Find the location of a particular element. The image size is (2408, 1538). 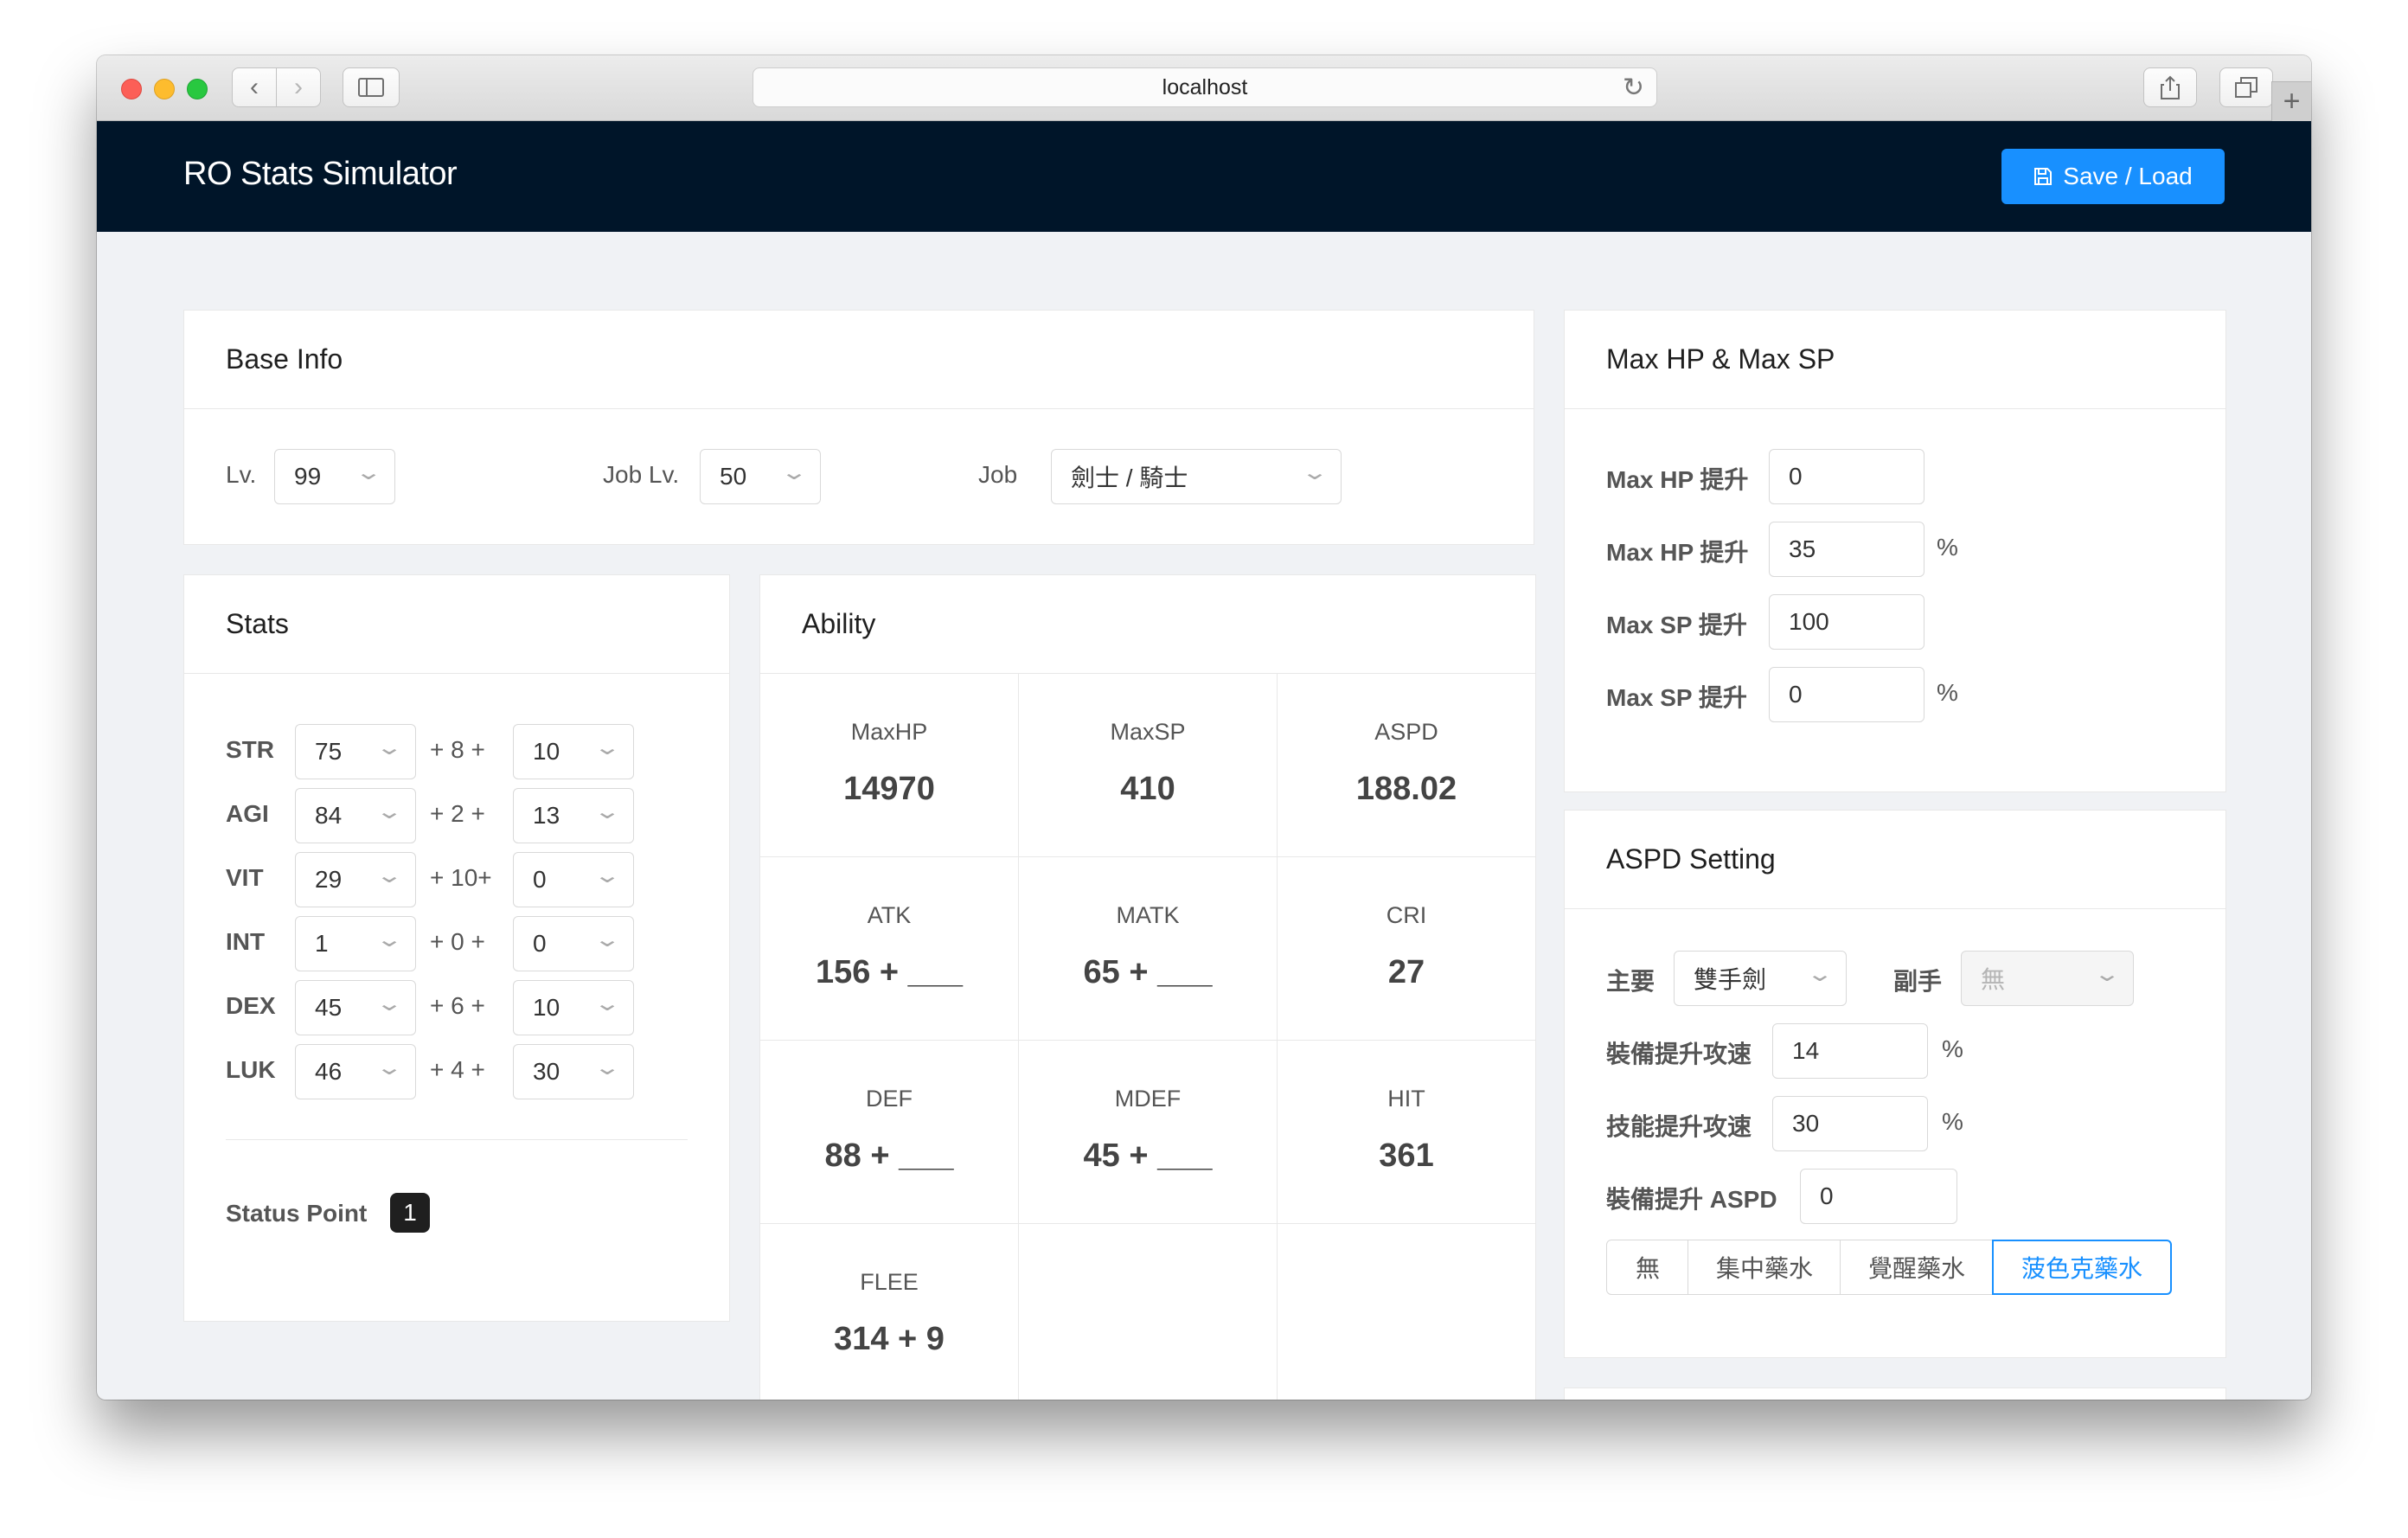

ability-cell: HIT 361 is located at coordinates (1407, 1132).